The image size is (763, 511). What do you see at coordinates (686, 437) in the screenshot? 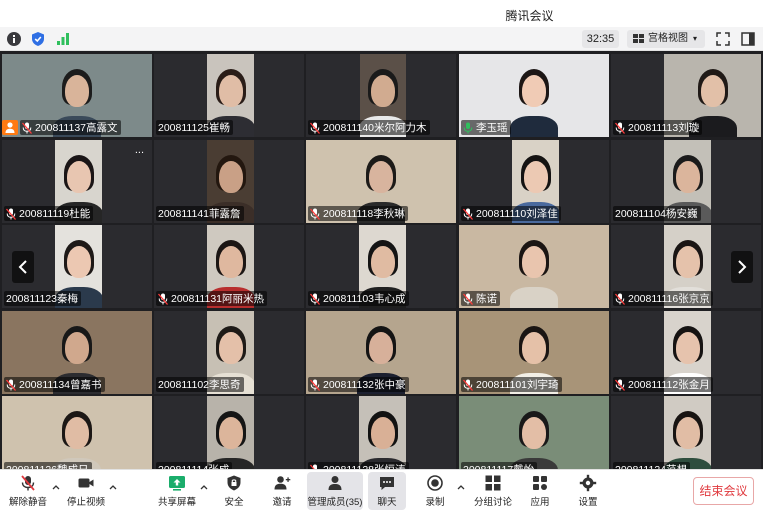
I see `participant-tile: 200811124范想` at bounding box center [686, 437].